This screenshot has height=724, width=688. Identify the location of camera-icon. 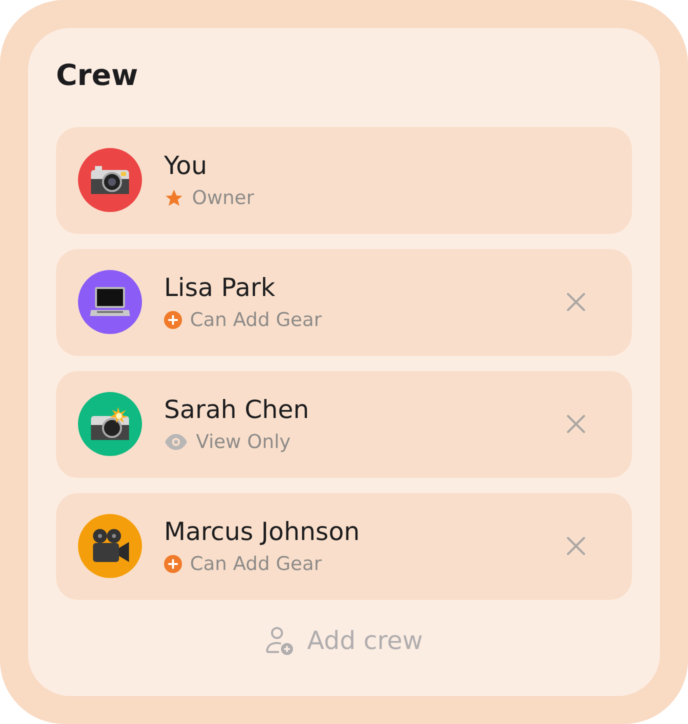
(110, 180).